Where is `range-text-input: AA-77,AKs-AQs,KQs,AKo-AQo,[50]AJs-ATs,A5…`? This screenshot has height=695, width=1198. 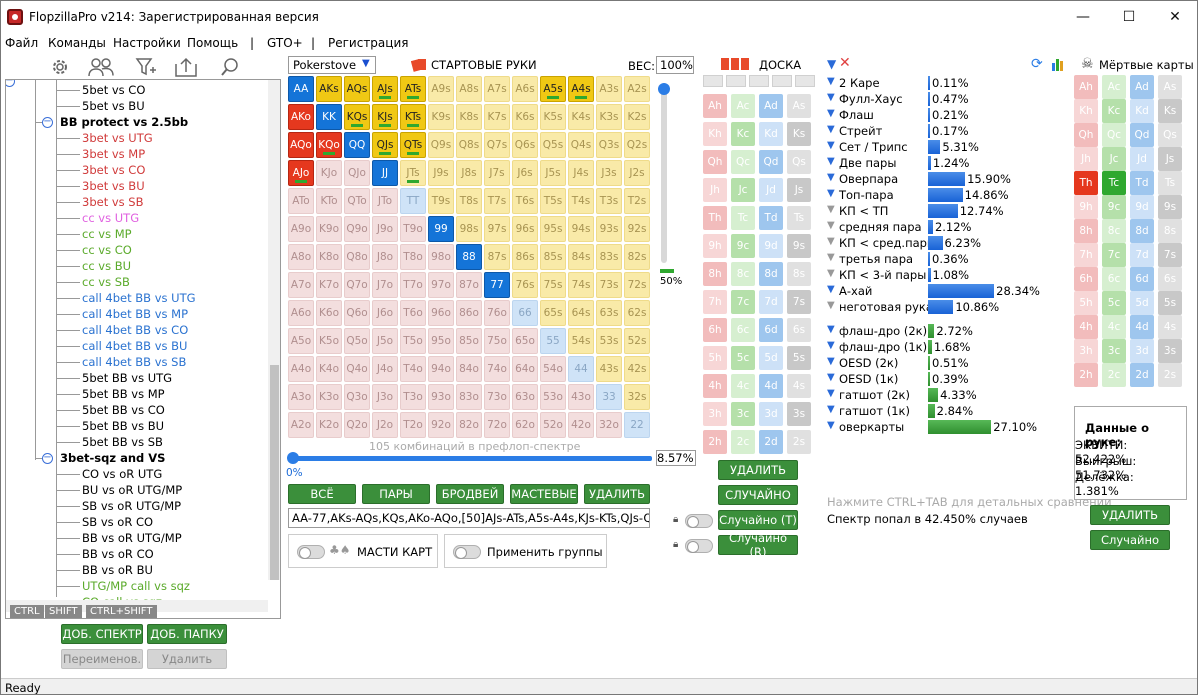 range-text-input: AA-77,AKs-AQs,KQs,AKo-AQo,[50]AJs-ATs,A5… is located at coordinates (469, 518).